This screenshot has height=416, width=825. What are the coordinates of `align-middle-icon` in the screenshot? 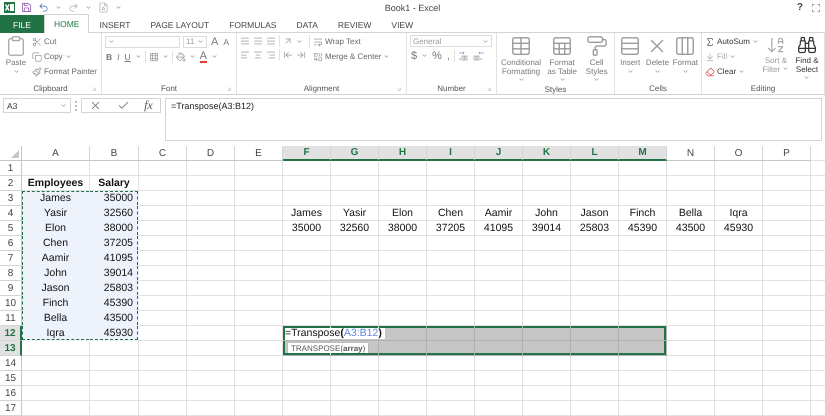 It's located at (258, 41).